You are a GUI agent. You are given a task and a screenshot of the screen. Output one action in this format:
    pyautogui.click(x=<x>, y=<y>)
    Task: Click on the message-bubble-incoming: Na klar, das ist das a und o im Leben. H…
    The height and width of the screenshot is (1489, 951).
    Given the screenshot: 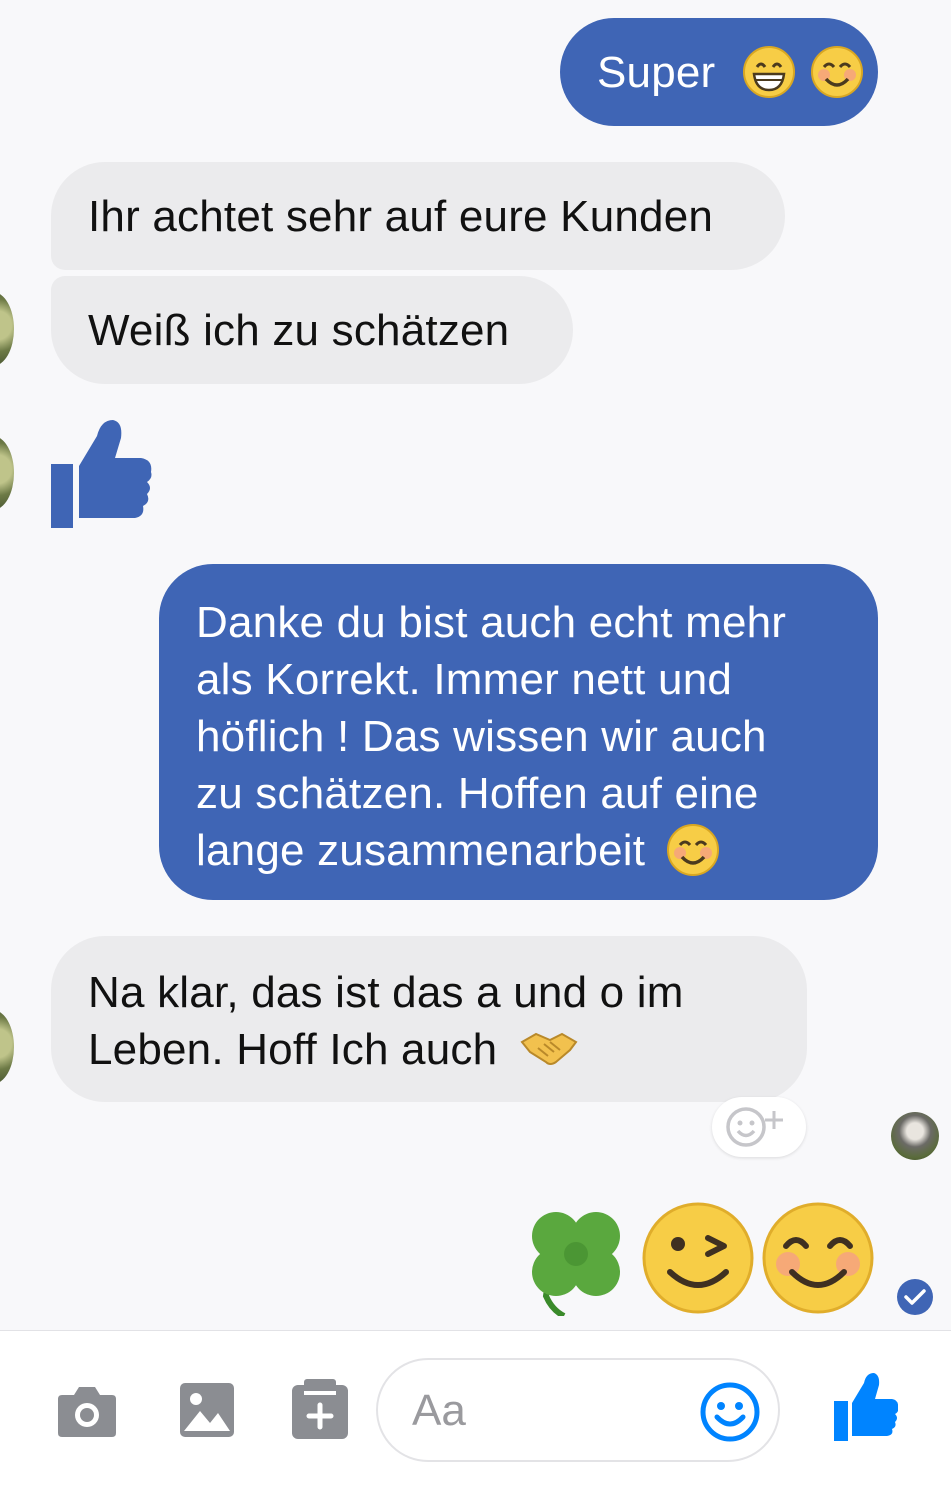 What is the action you would take?
    pyautogui.click(x=429, y=1019)
    